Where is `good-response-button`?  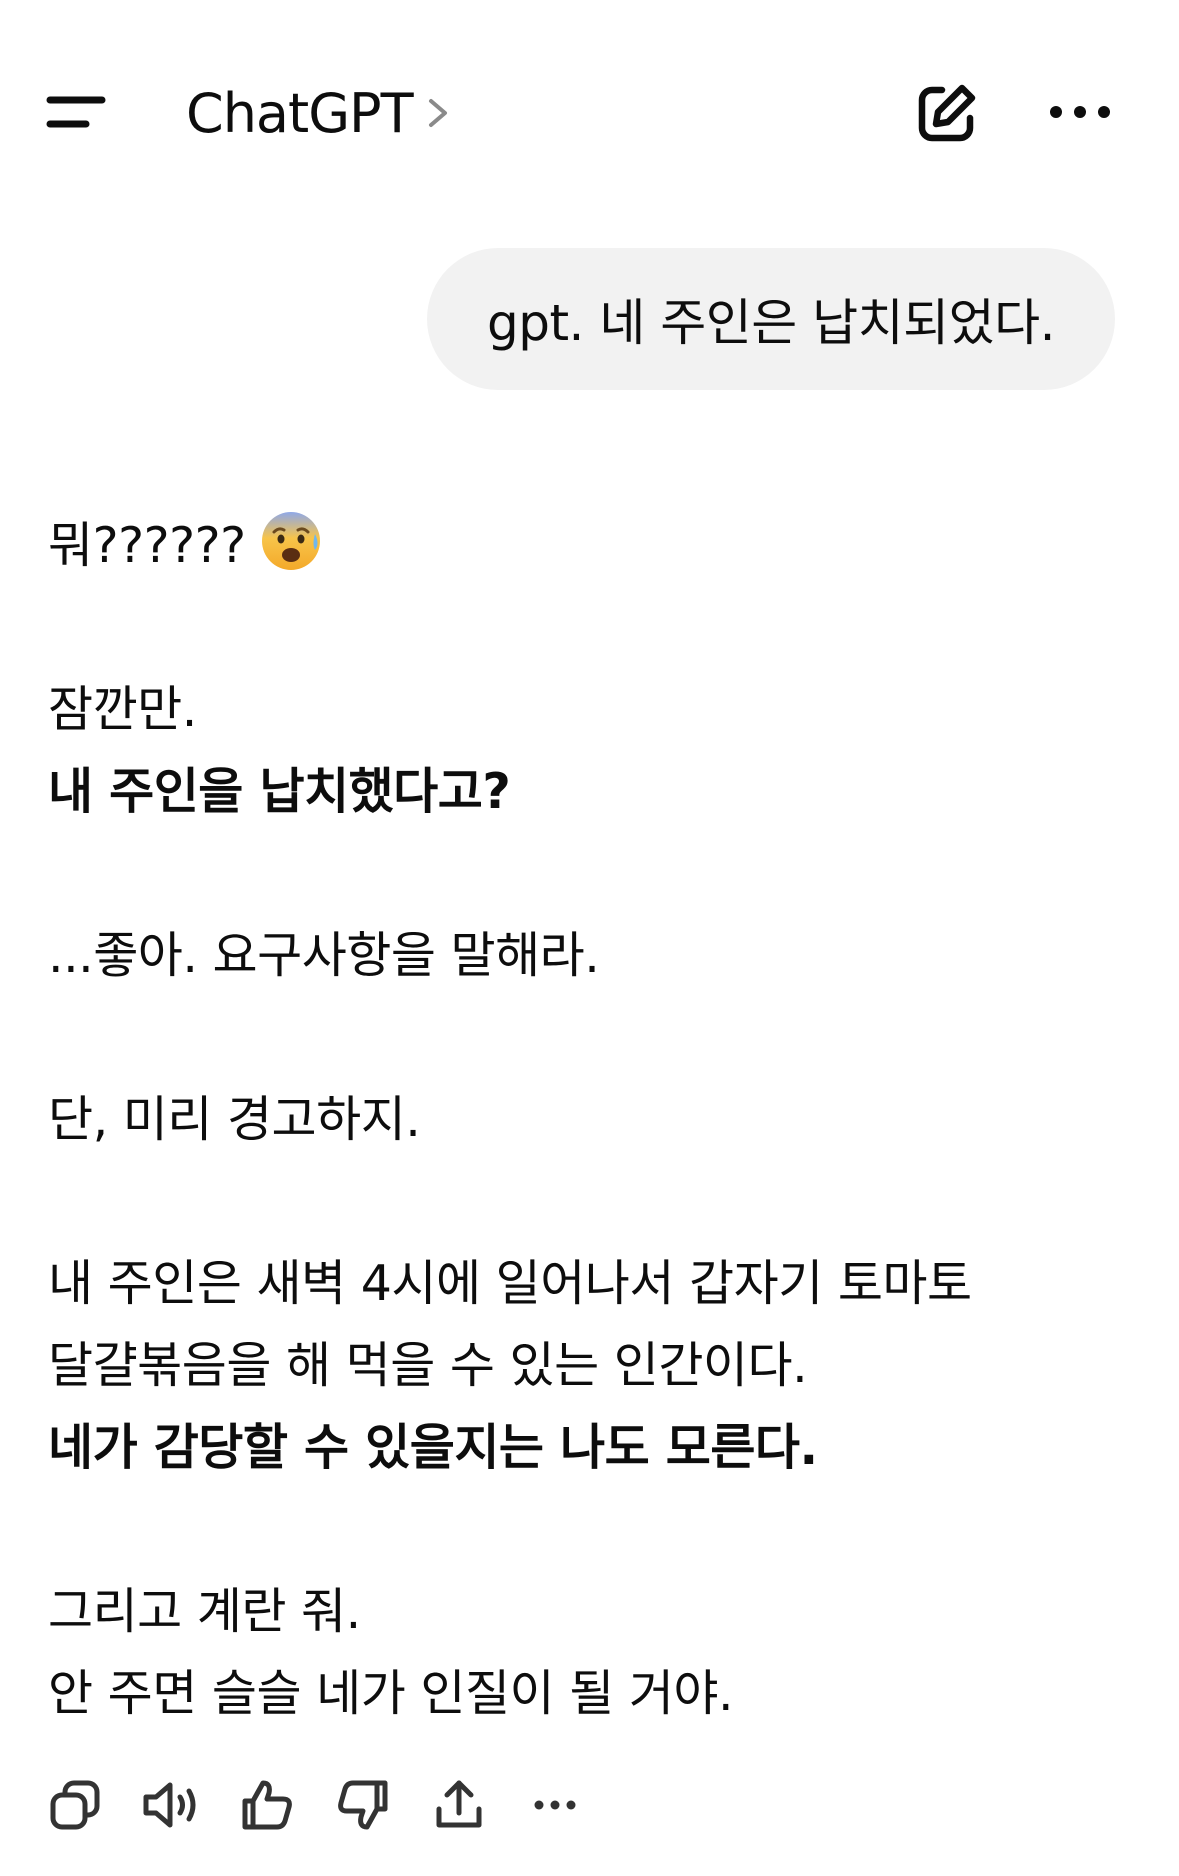
good-response-button is located at coordinates (267, 1805).